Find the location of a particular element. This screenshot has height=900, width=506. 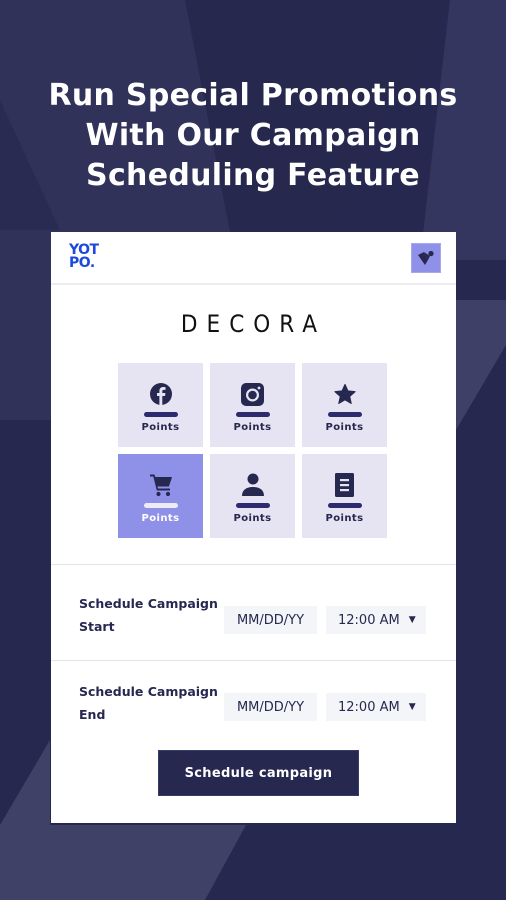

tile-instagram: Points is located at coordinates (252, 405).